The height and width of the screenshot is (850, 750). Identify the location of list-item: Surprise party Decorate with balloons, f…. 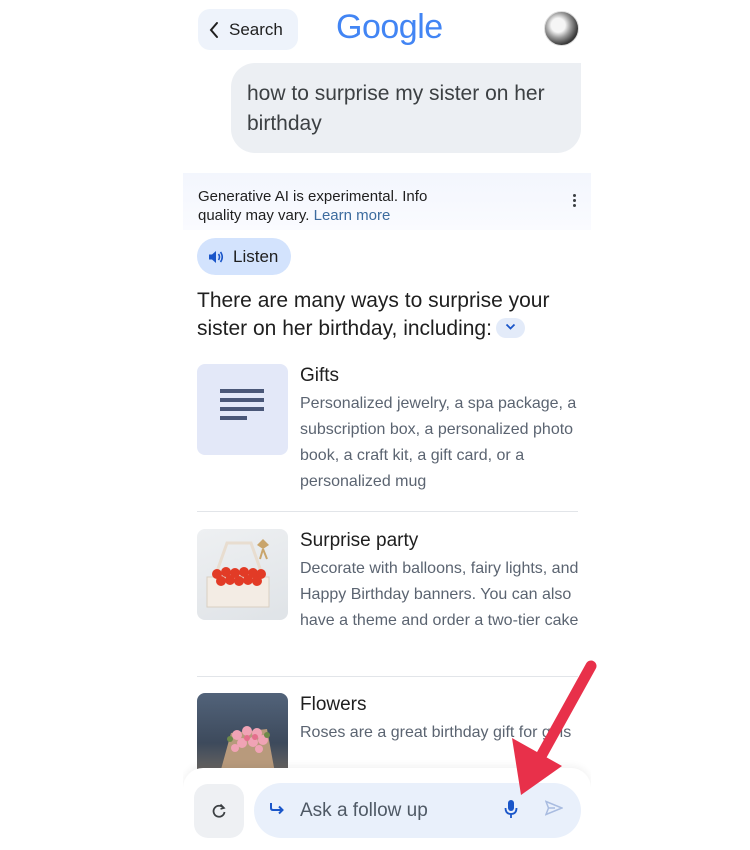
(387, 596).